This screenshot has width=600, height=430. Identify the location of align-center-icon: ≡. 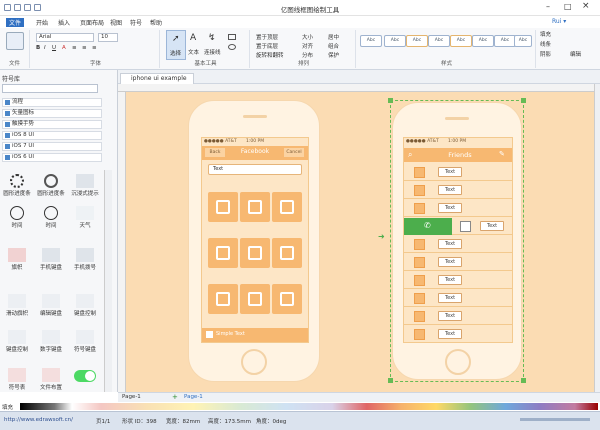
(84, 48).